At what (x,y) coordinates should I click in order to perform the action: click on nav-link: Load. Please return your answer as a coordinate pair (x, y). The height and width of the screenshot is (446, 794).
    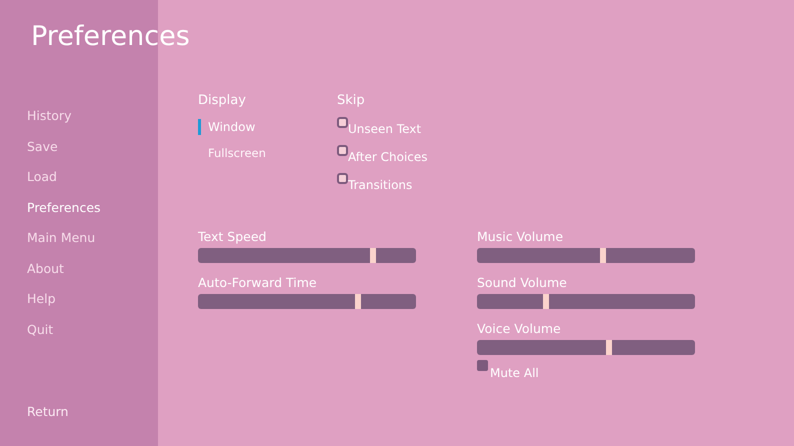
    Looking at the image, I should click on (92, 176).